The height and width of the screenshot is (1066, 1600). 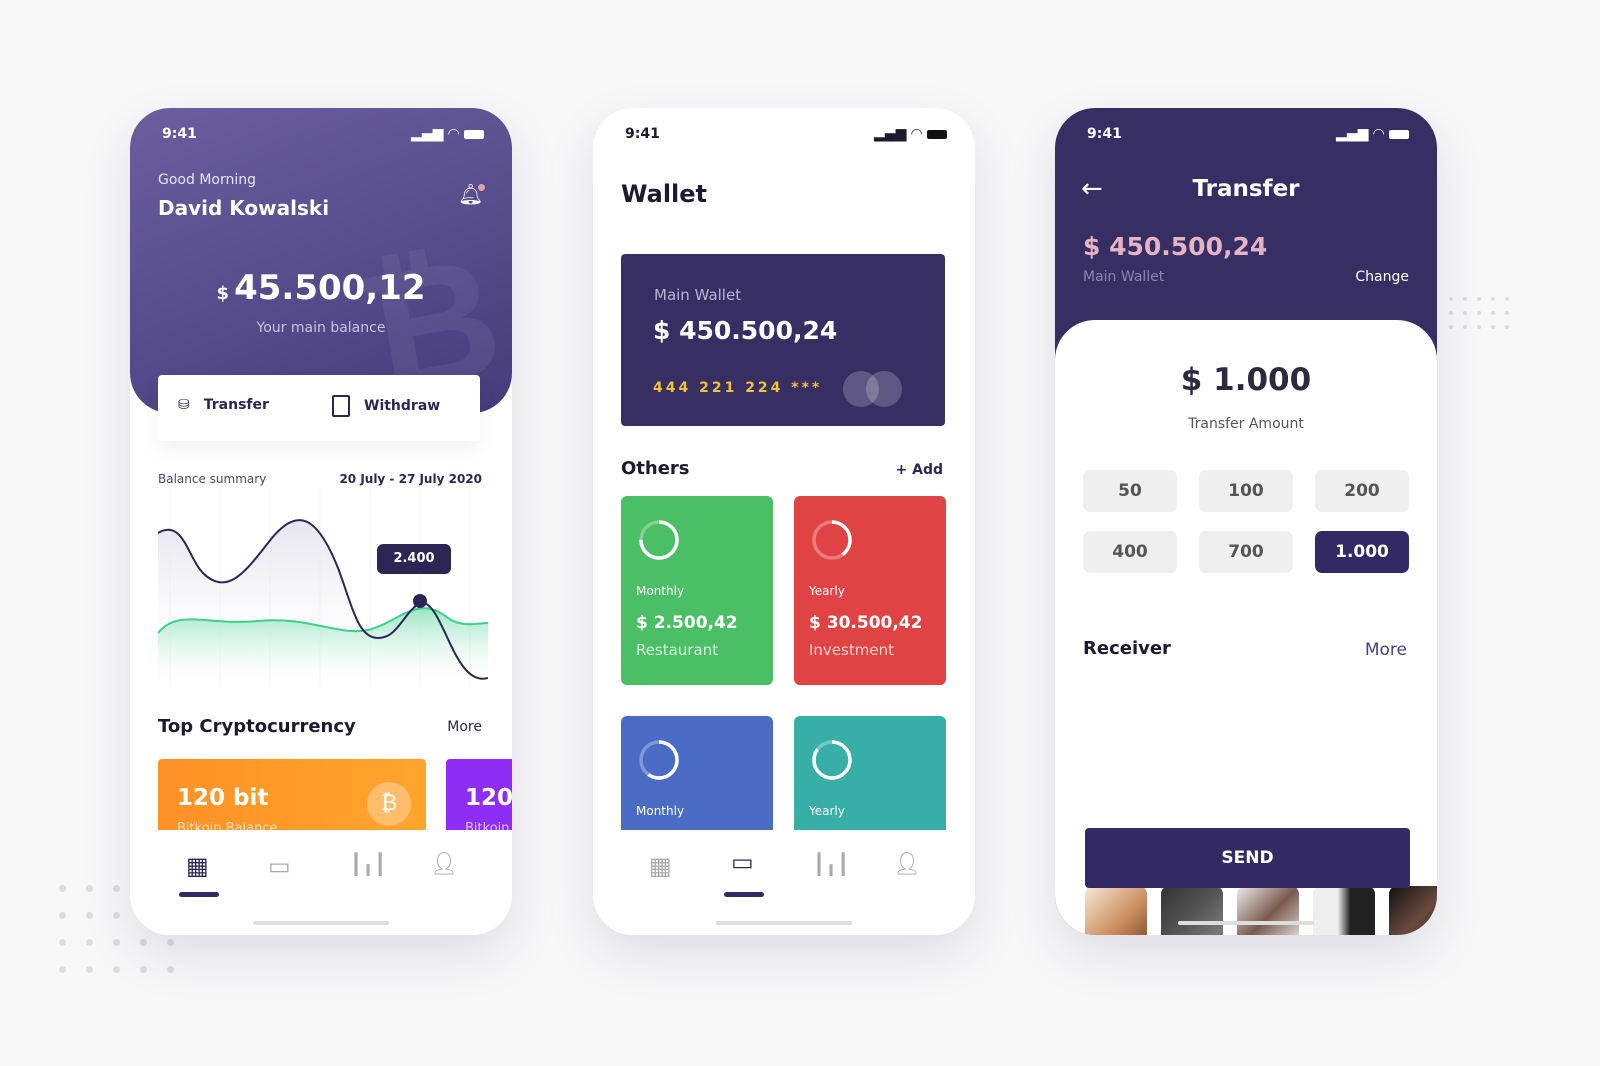 I want to click on crypto-title: Top Cryptocurrency, so click(x=257, y=726).